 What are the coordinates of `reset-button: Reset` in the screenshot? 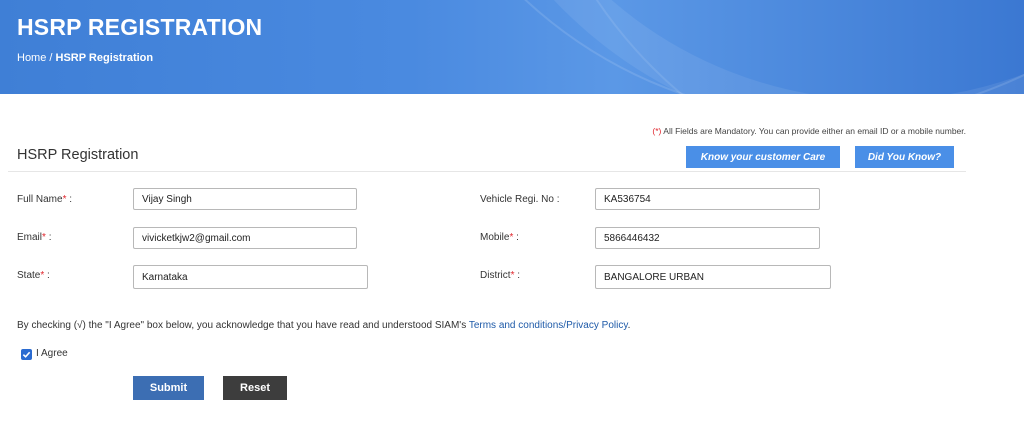 It's located at (255, 388).